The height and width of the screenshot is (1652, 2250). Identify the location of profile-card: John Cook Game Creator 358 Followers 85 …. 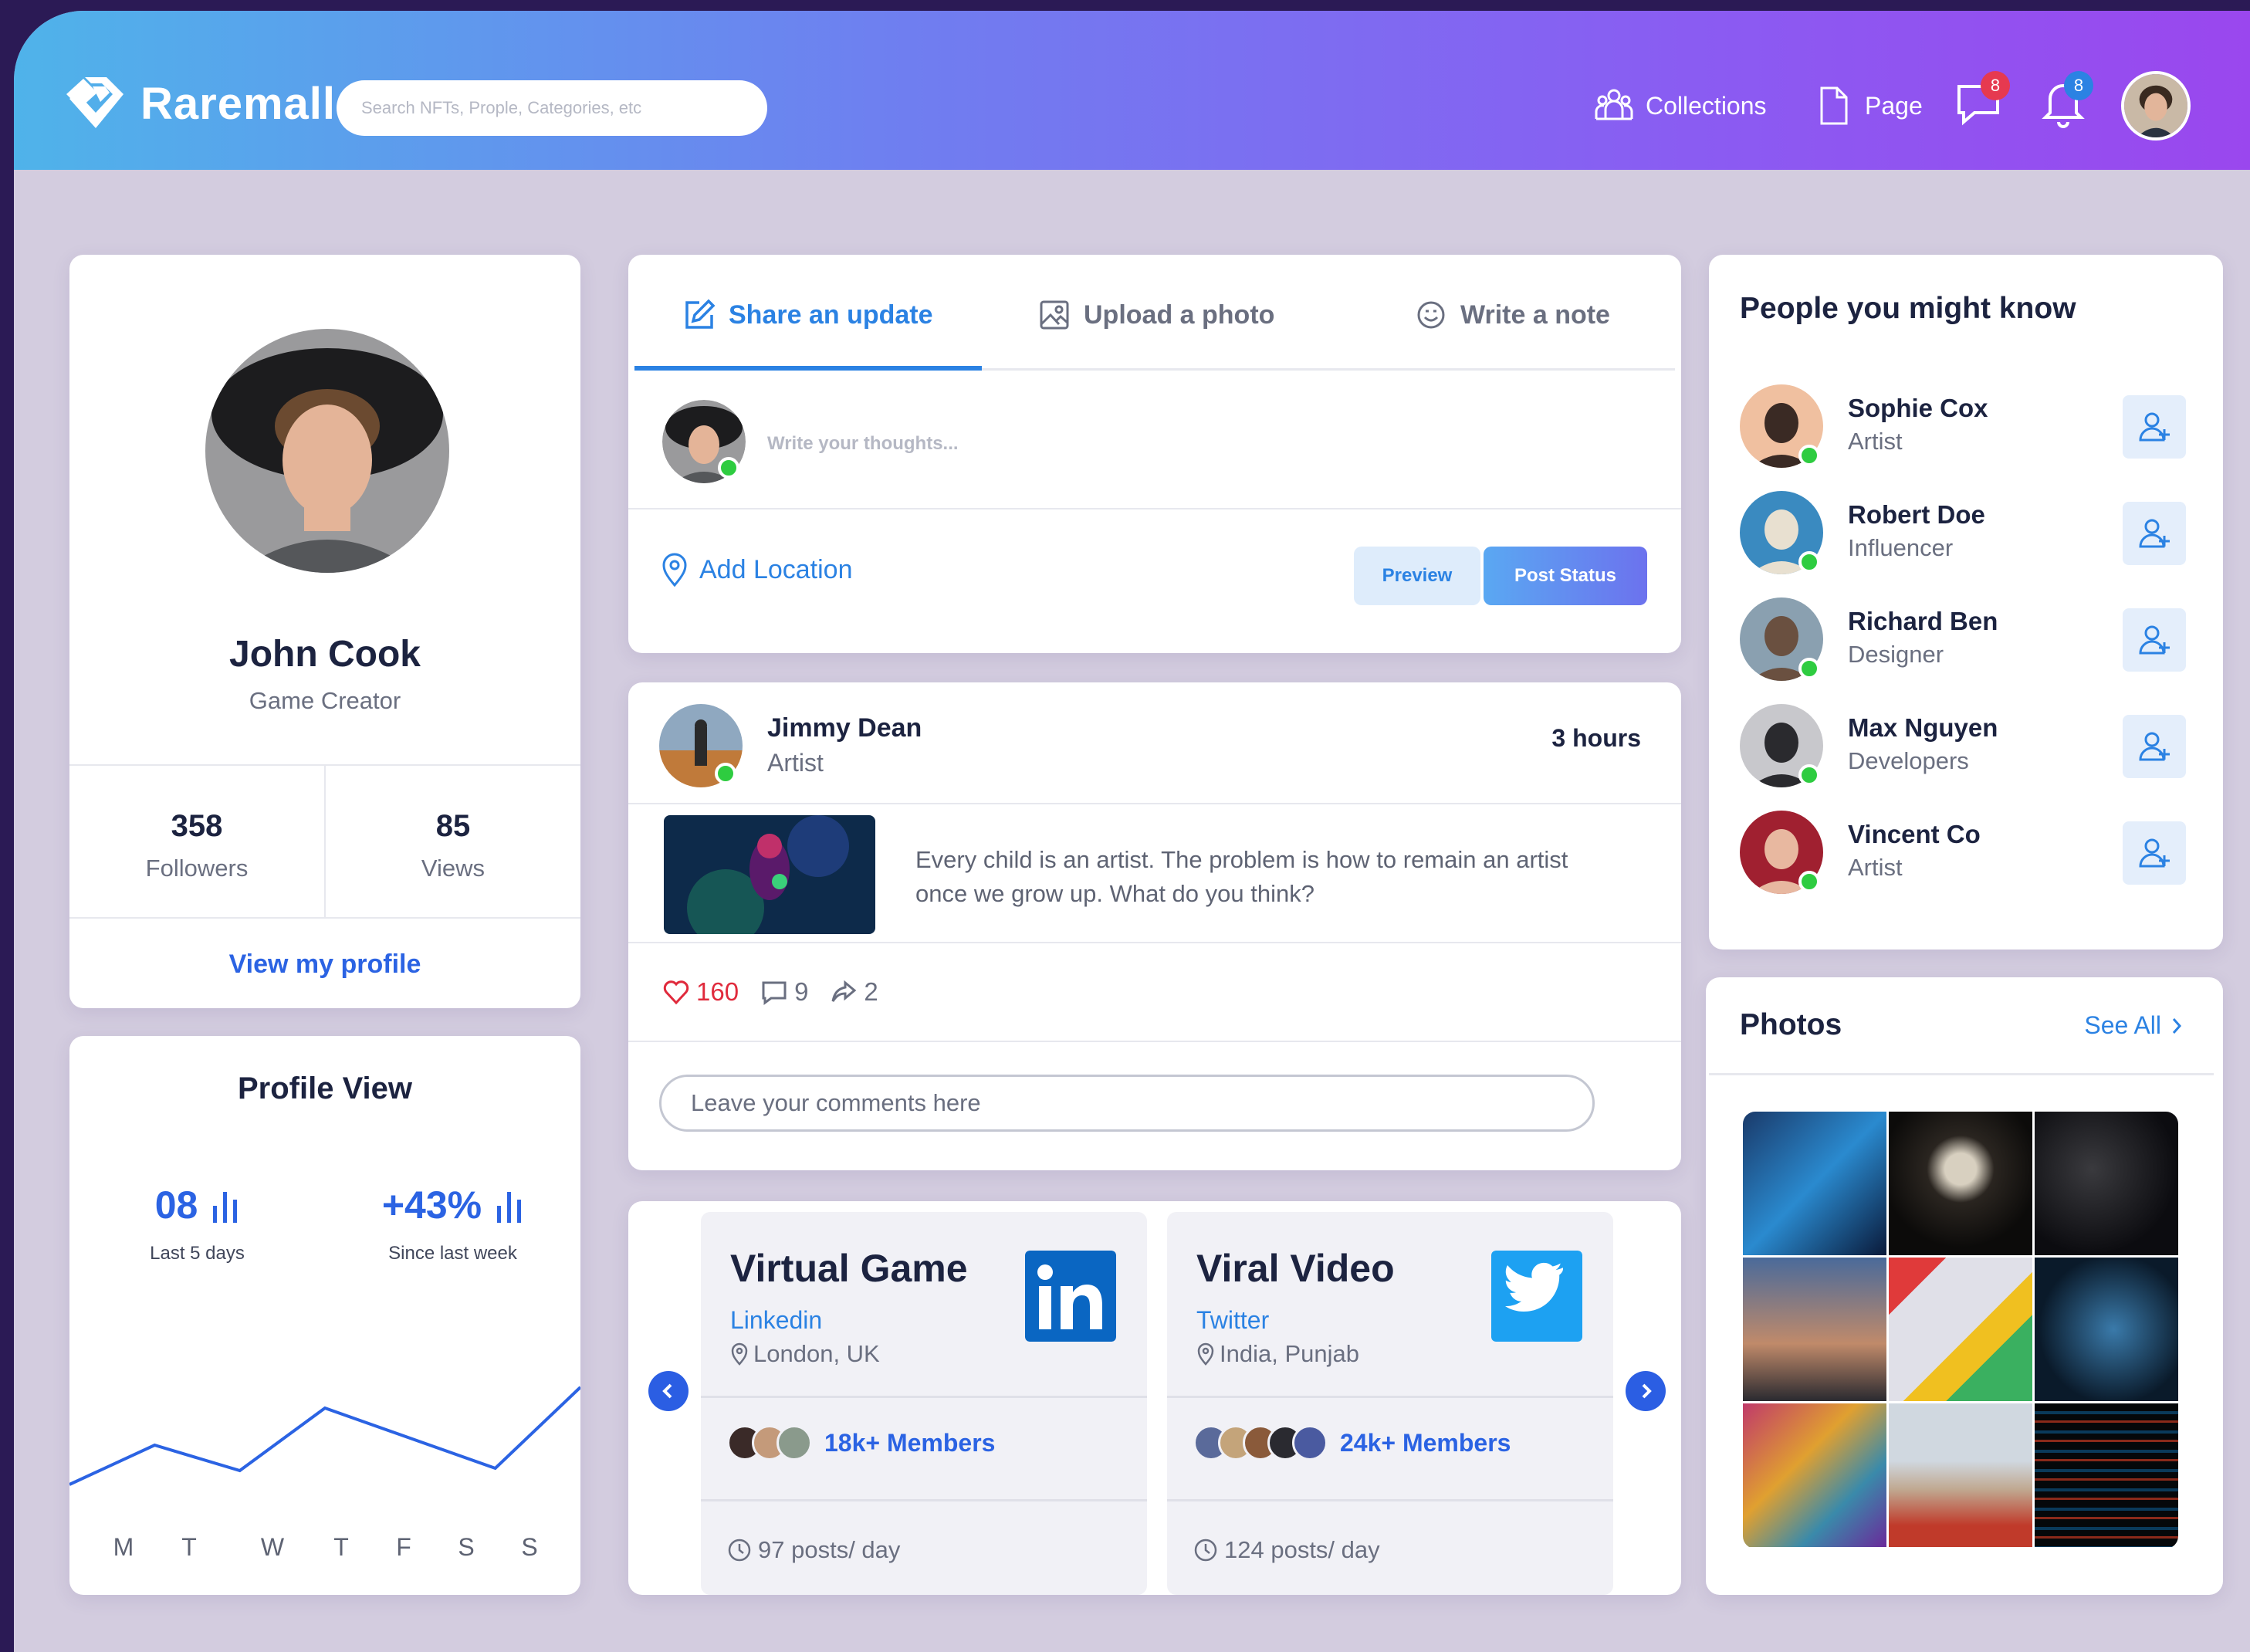
(324, 631).